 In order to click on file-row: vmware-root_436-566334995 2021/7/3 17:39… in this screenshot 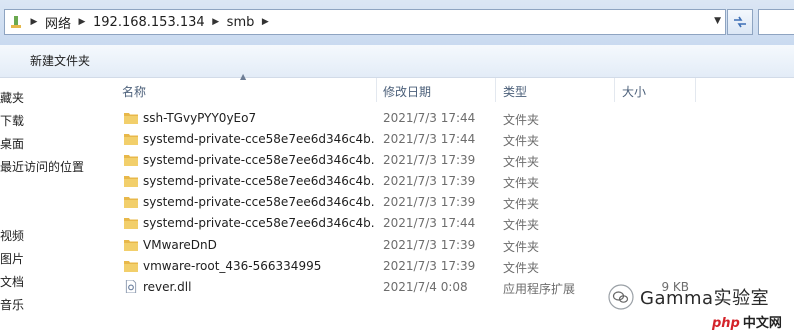, I will do `click(452, 266)`.